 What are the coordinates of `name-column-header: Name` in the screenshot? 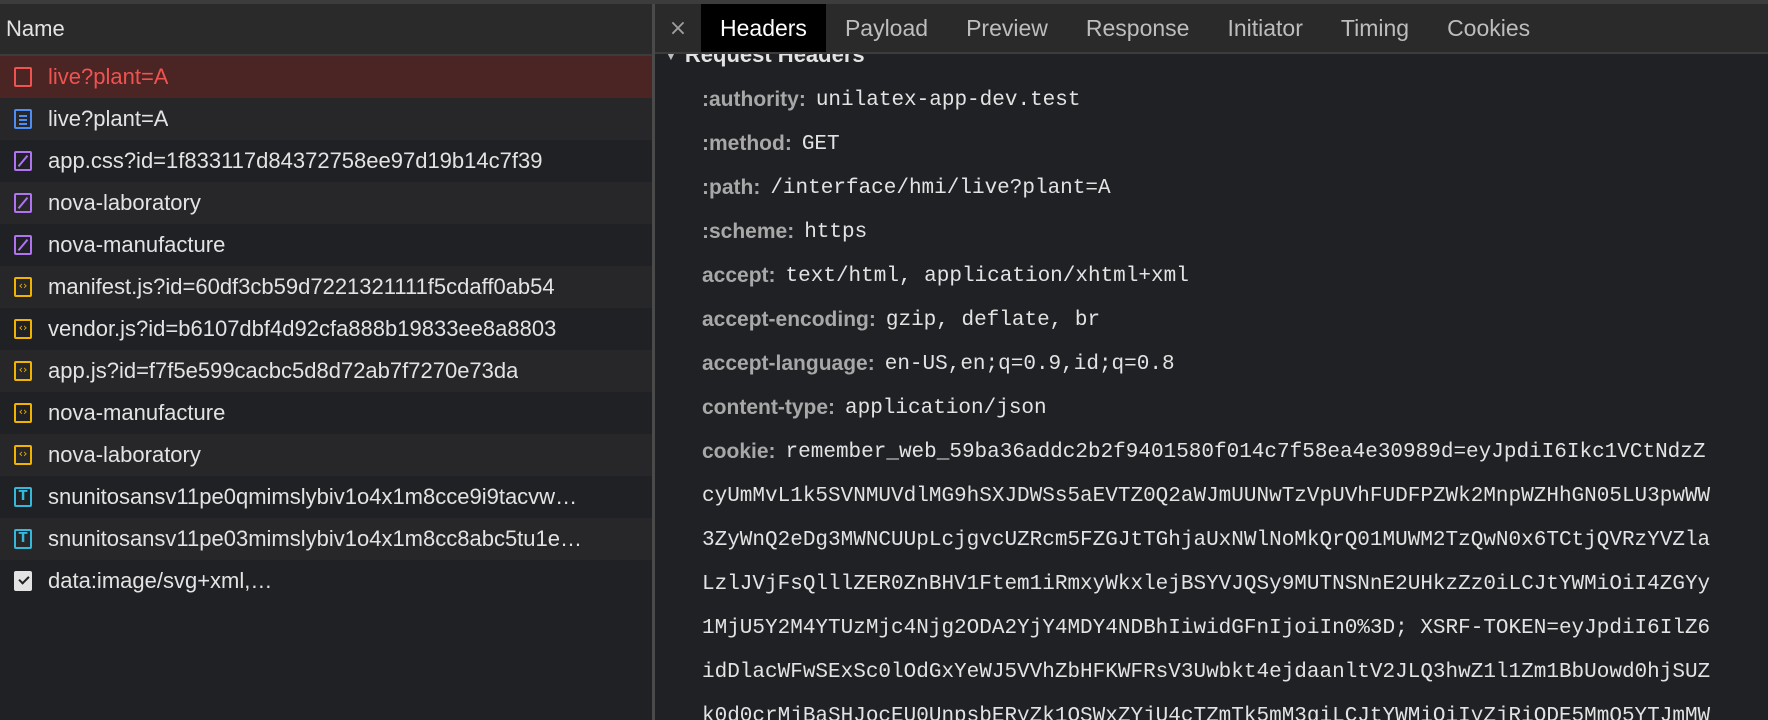 It's located at (326, 30).